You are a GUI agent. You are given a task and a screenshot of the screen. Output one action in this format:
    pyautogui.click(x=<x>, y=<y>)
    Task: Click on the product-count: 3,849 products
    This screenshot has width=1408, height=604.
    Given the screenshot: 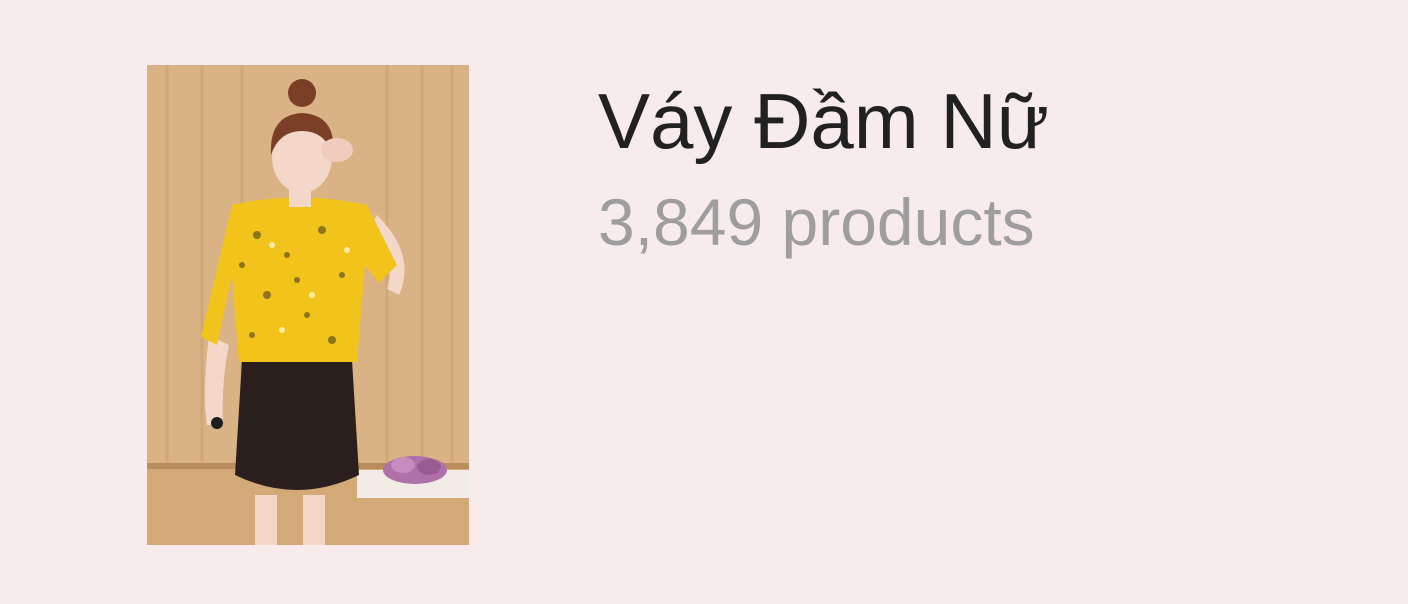 What is the action you would take?
    pyautogui.click(x=823, y=222)
    